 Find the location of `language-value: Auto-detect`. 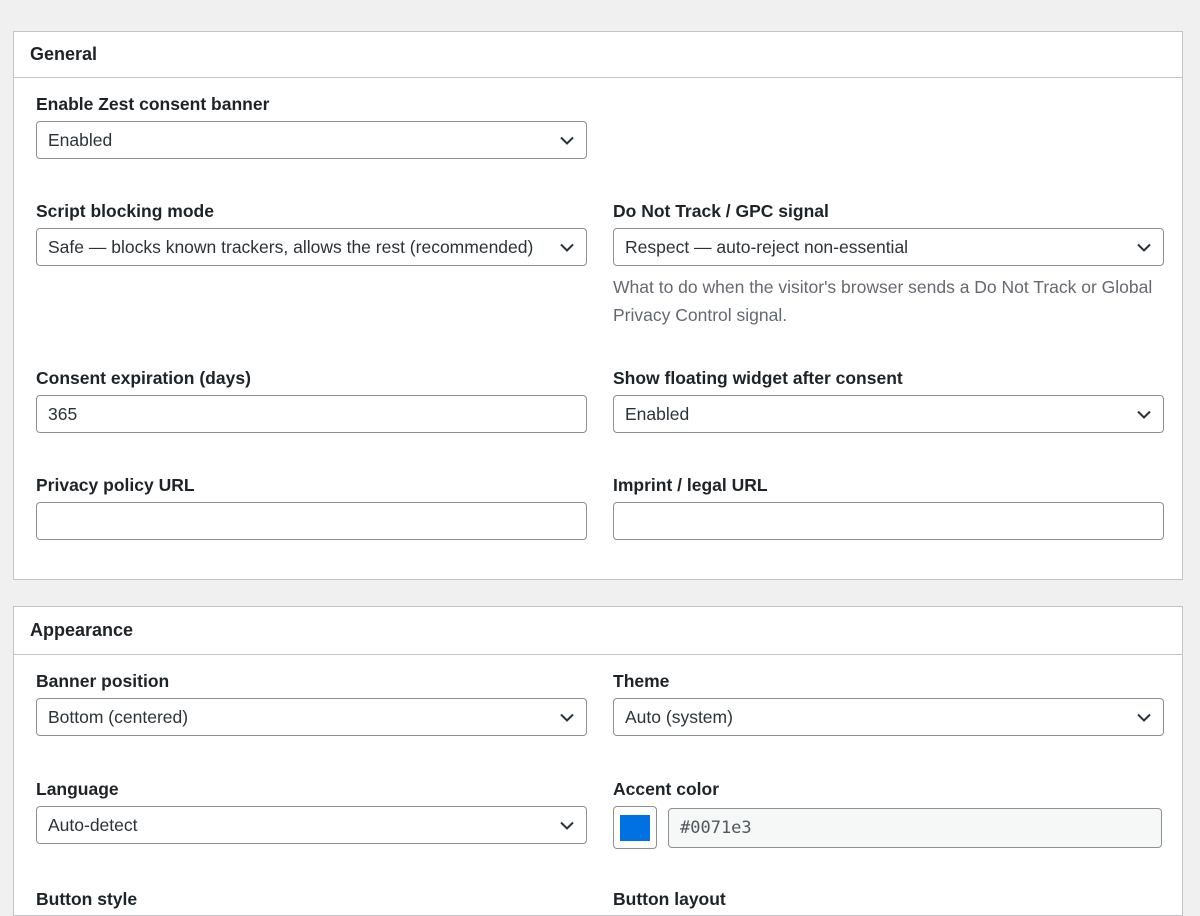

language-value: Auto-detect is located at coordinates (93, 824).